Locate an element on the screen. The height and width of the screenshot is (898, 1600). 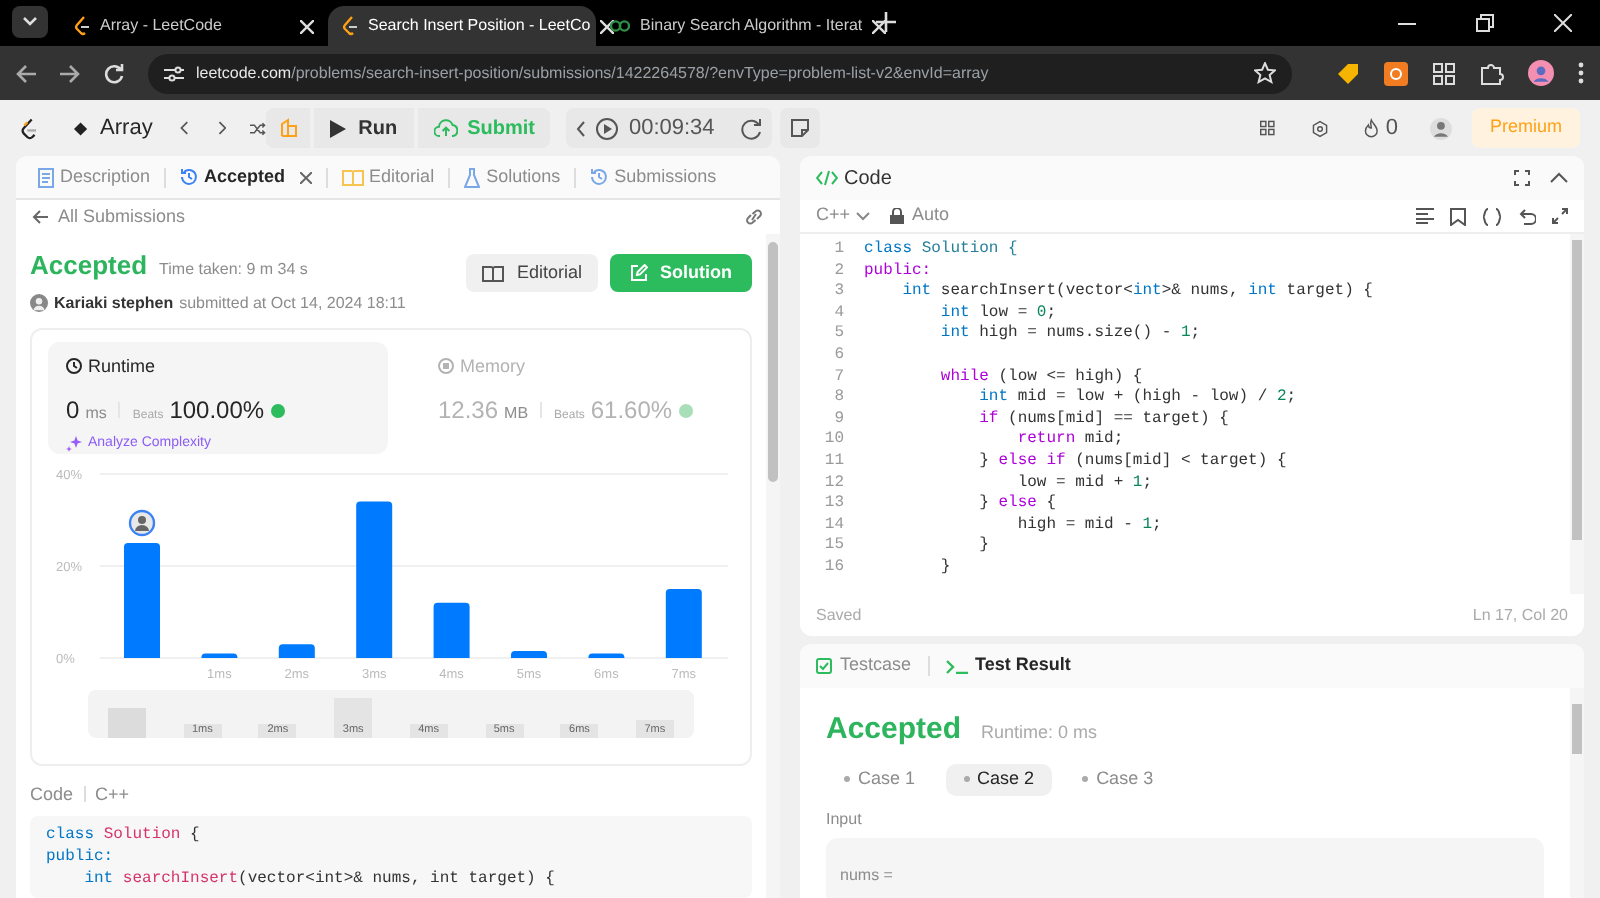
reload-icon is located at coordinates (114, 73).